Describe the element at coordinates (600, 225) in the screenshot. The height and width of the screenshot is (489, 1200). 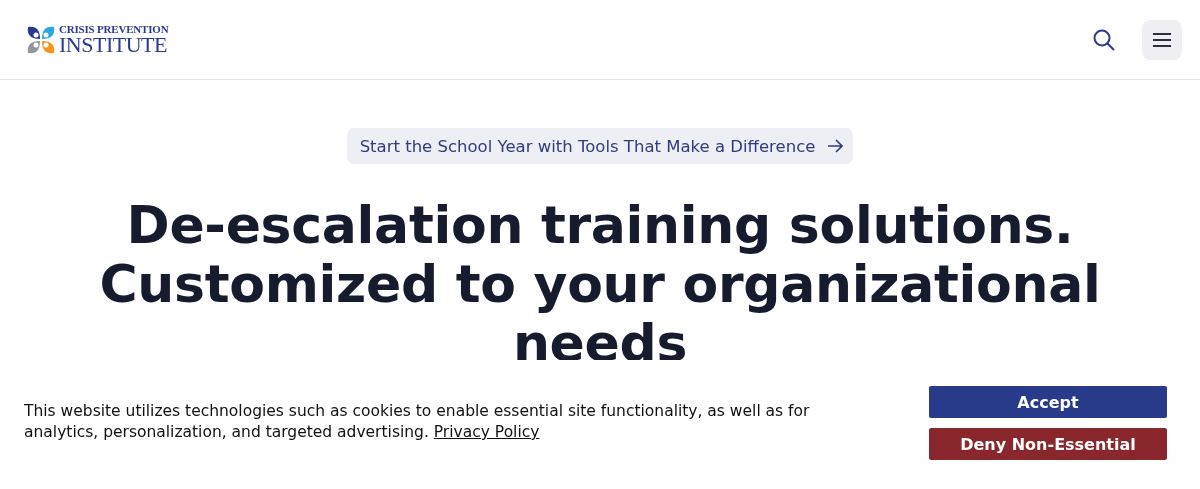
I see `hero-headline: De-escalation training solutions.` at that location.